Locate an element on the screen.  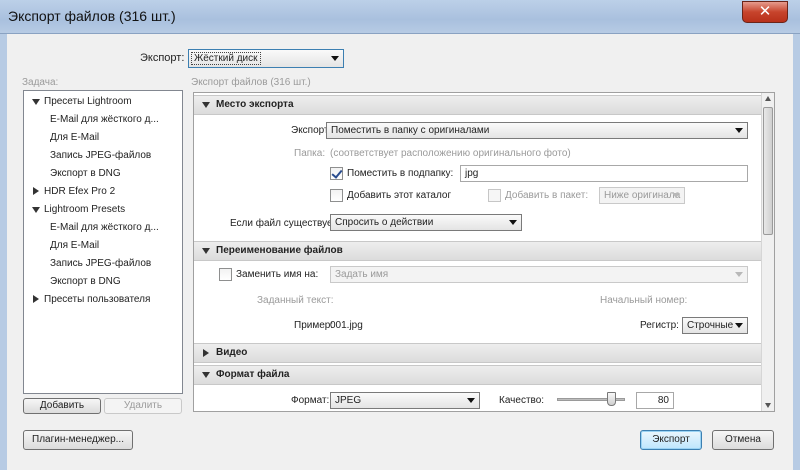
file-exists-select: Спросить о действии is located at coordinates (426, 222).